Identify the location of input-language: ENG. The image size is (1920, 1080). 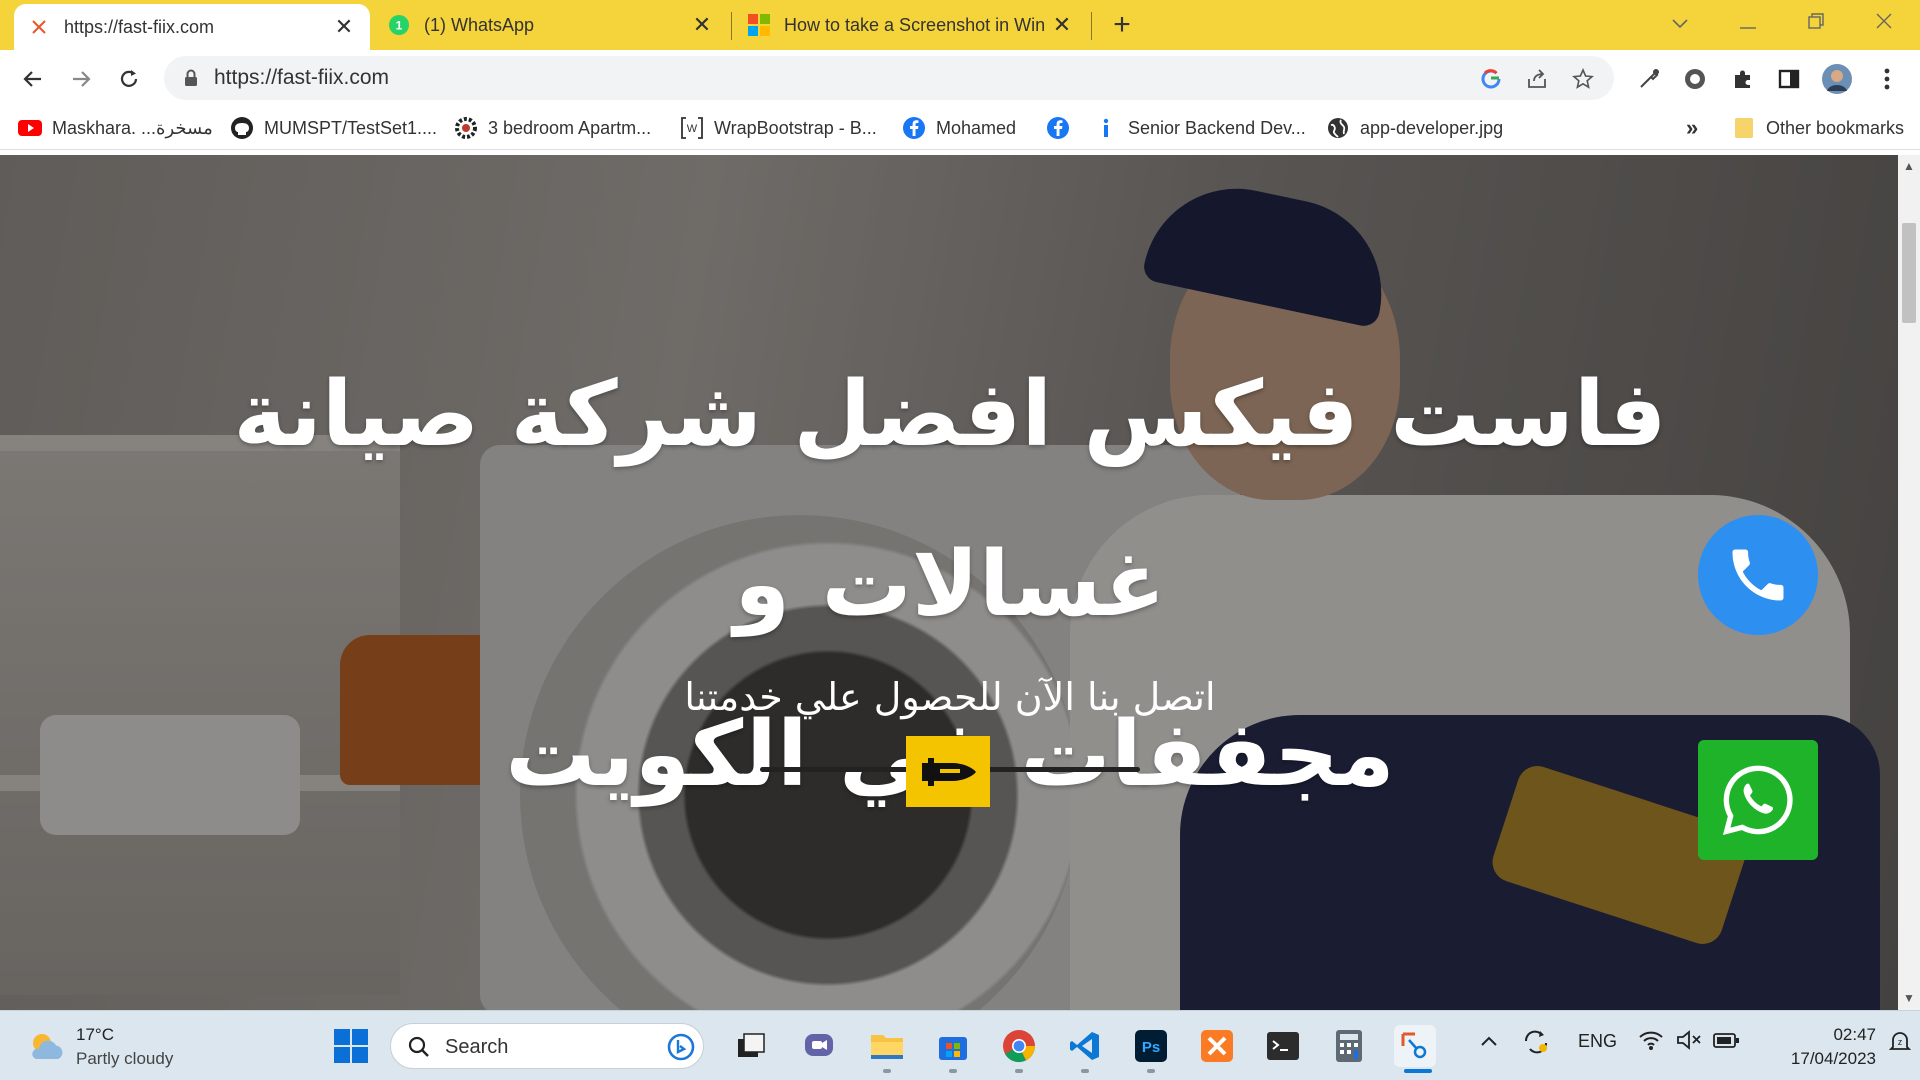
(1597, 1041).